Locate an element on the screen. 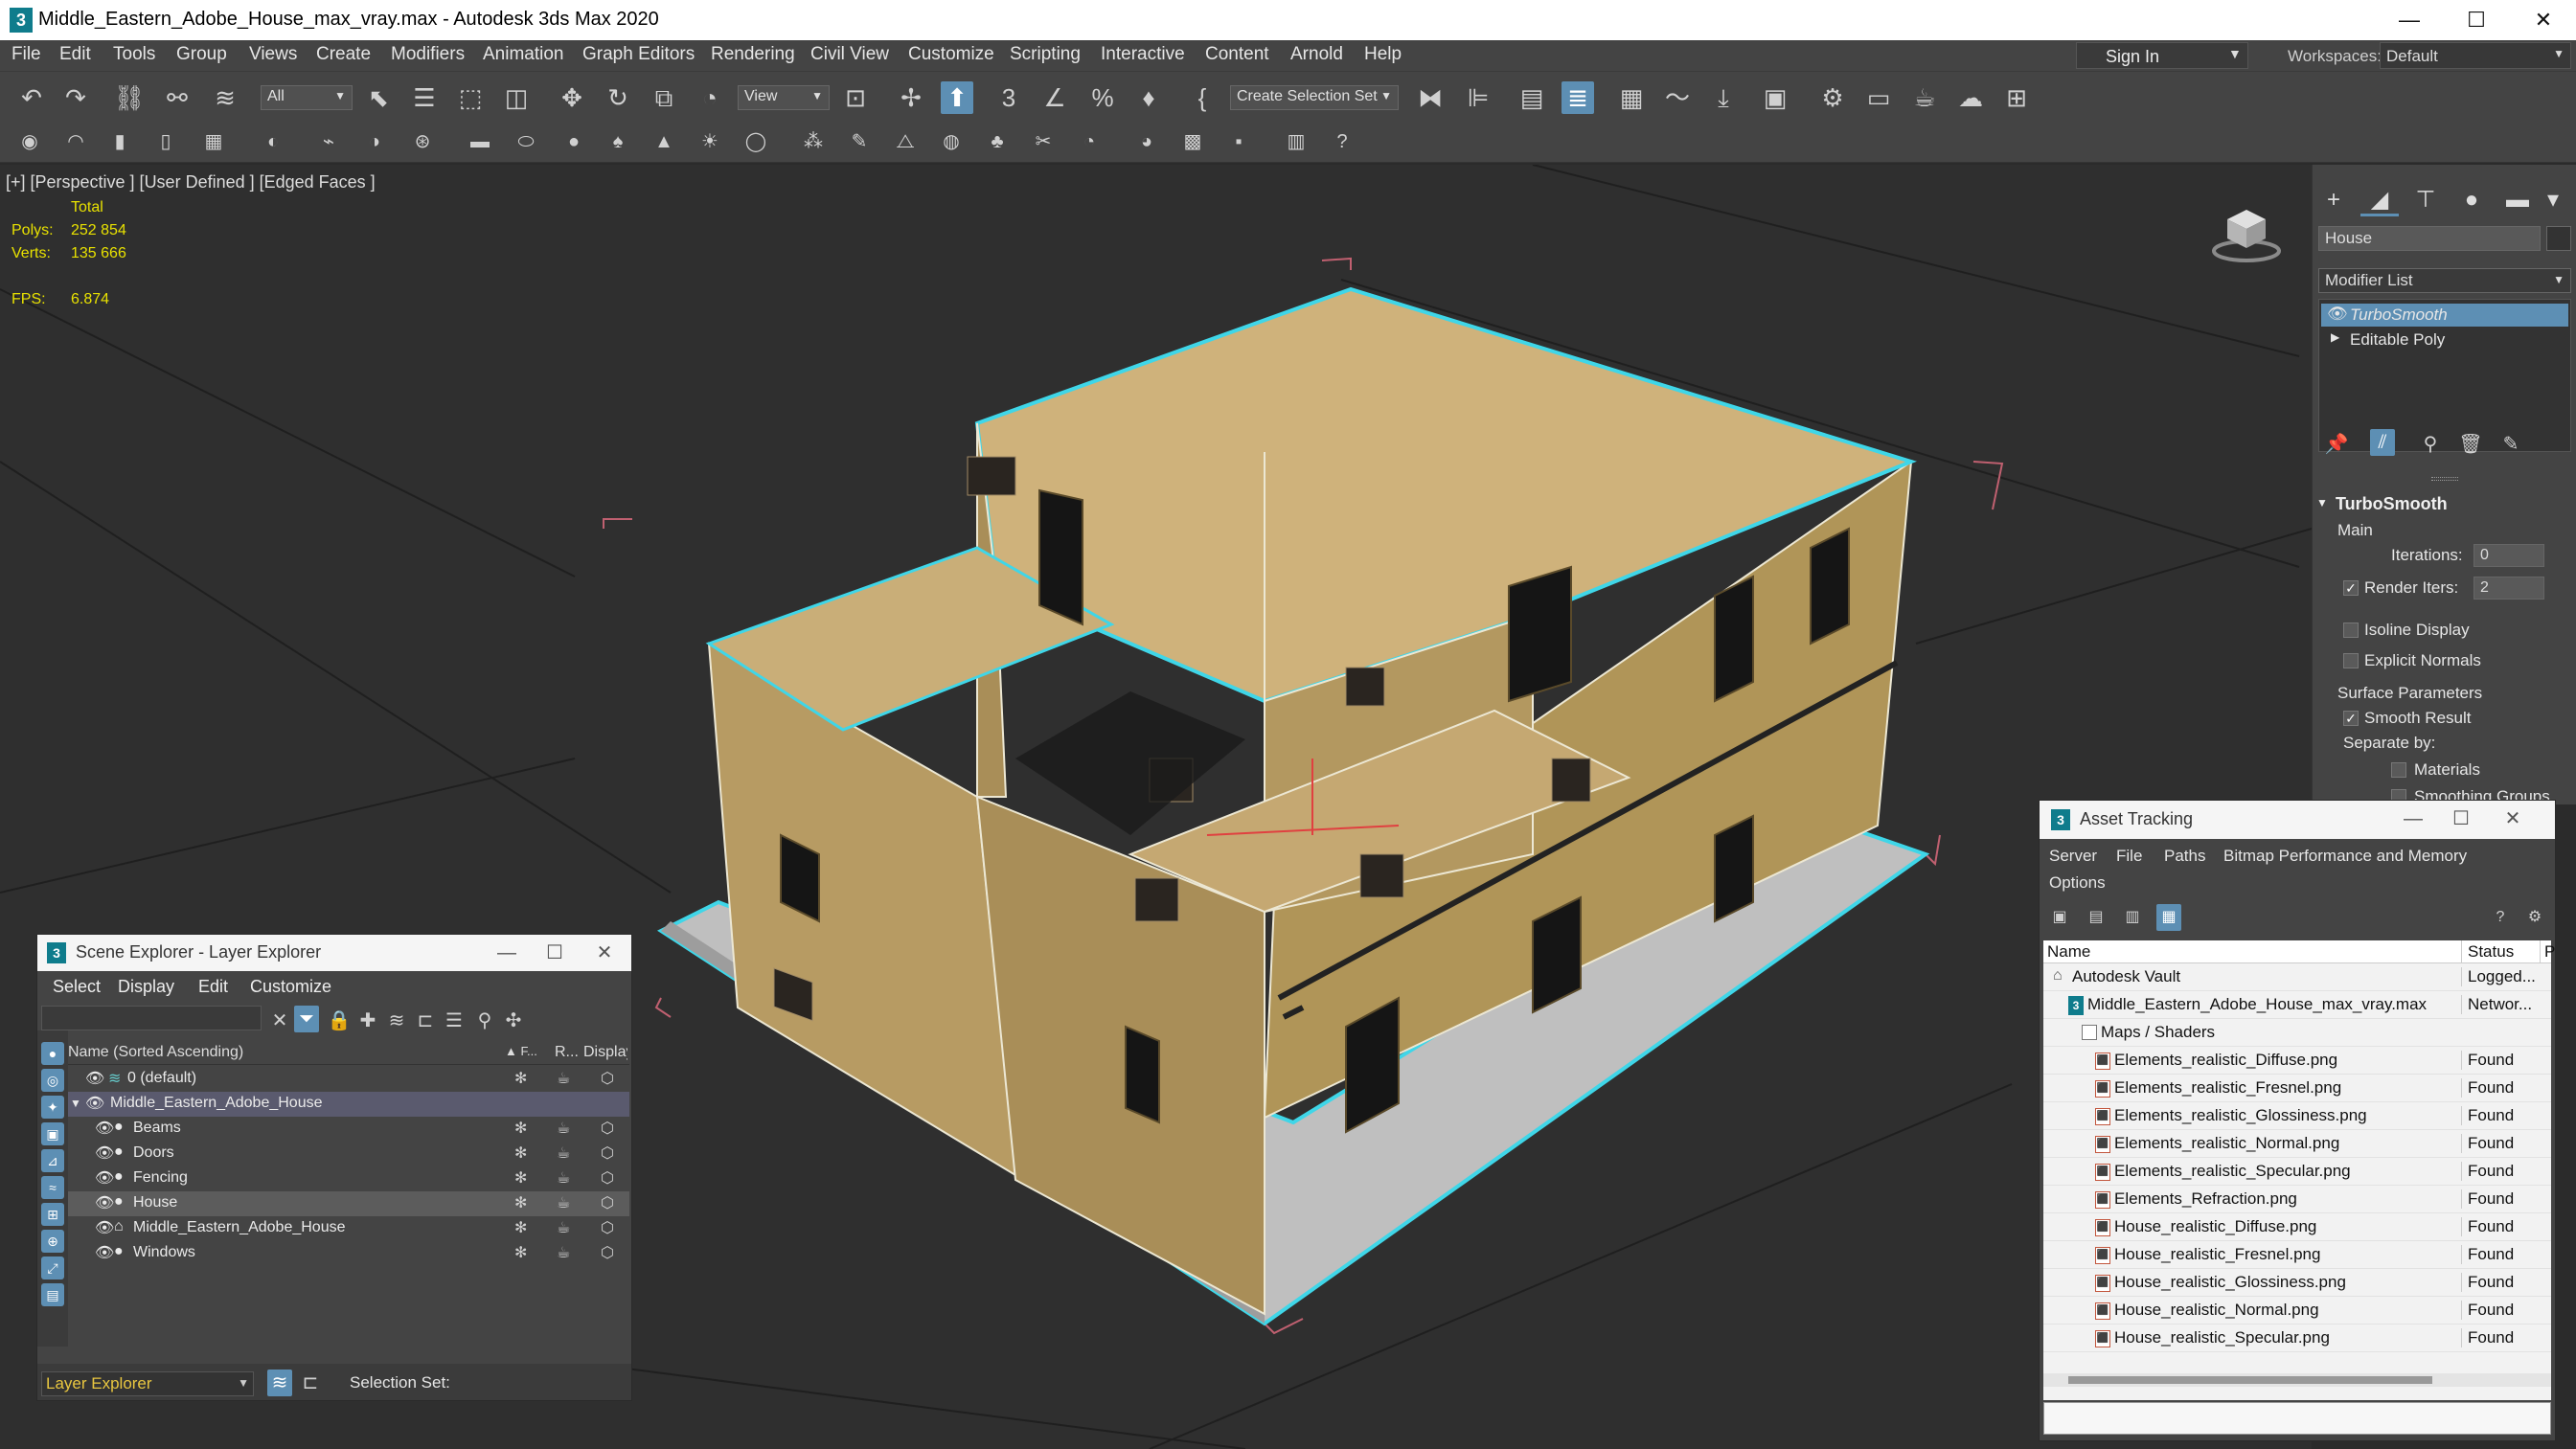  bind-space-warp-icon: ≋ is located at coordinates (225, 97).